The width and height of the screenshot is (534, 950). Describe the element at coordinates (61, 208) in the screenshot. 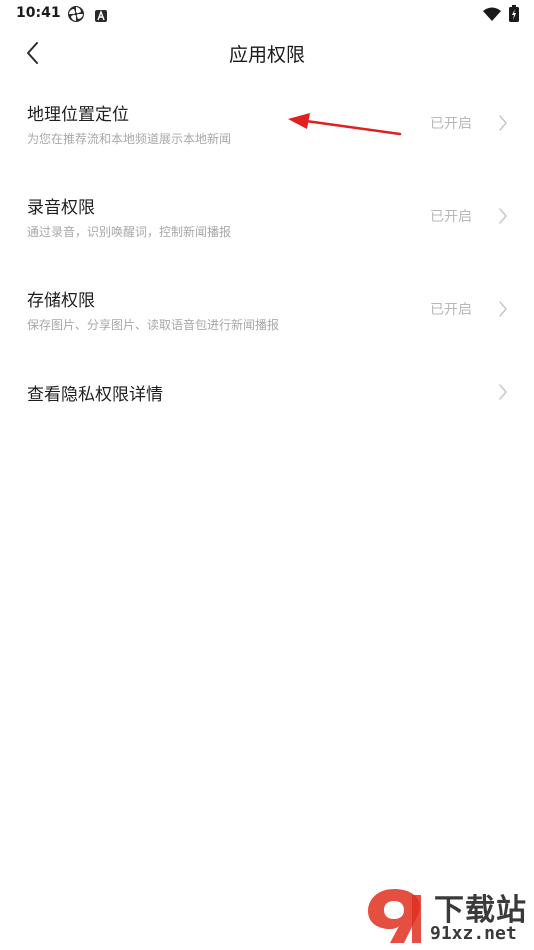

I see `permission-title: 录音权限` at that location.